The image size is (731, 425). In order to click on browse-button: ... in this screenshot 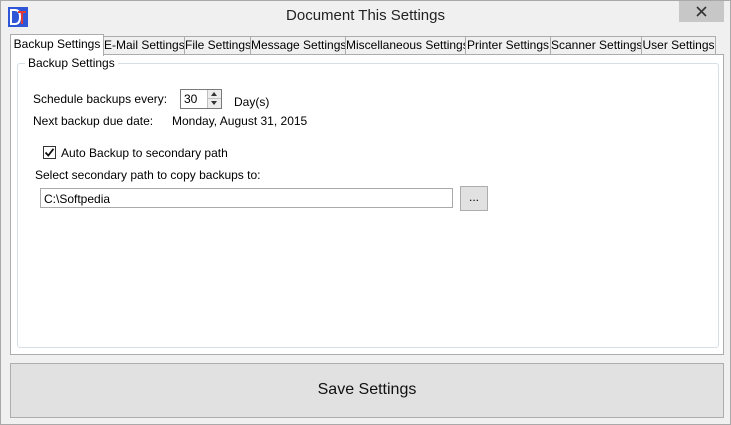, I will do `click(474, 198)`.